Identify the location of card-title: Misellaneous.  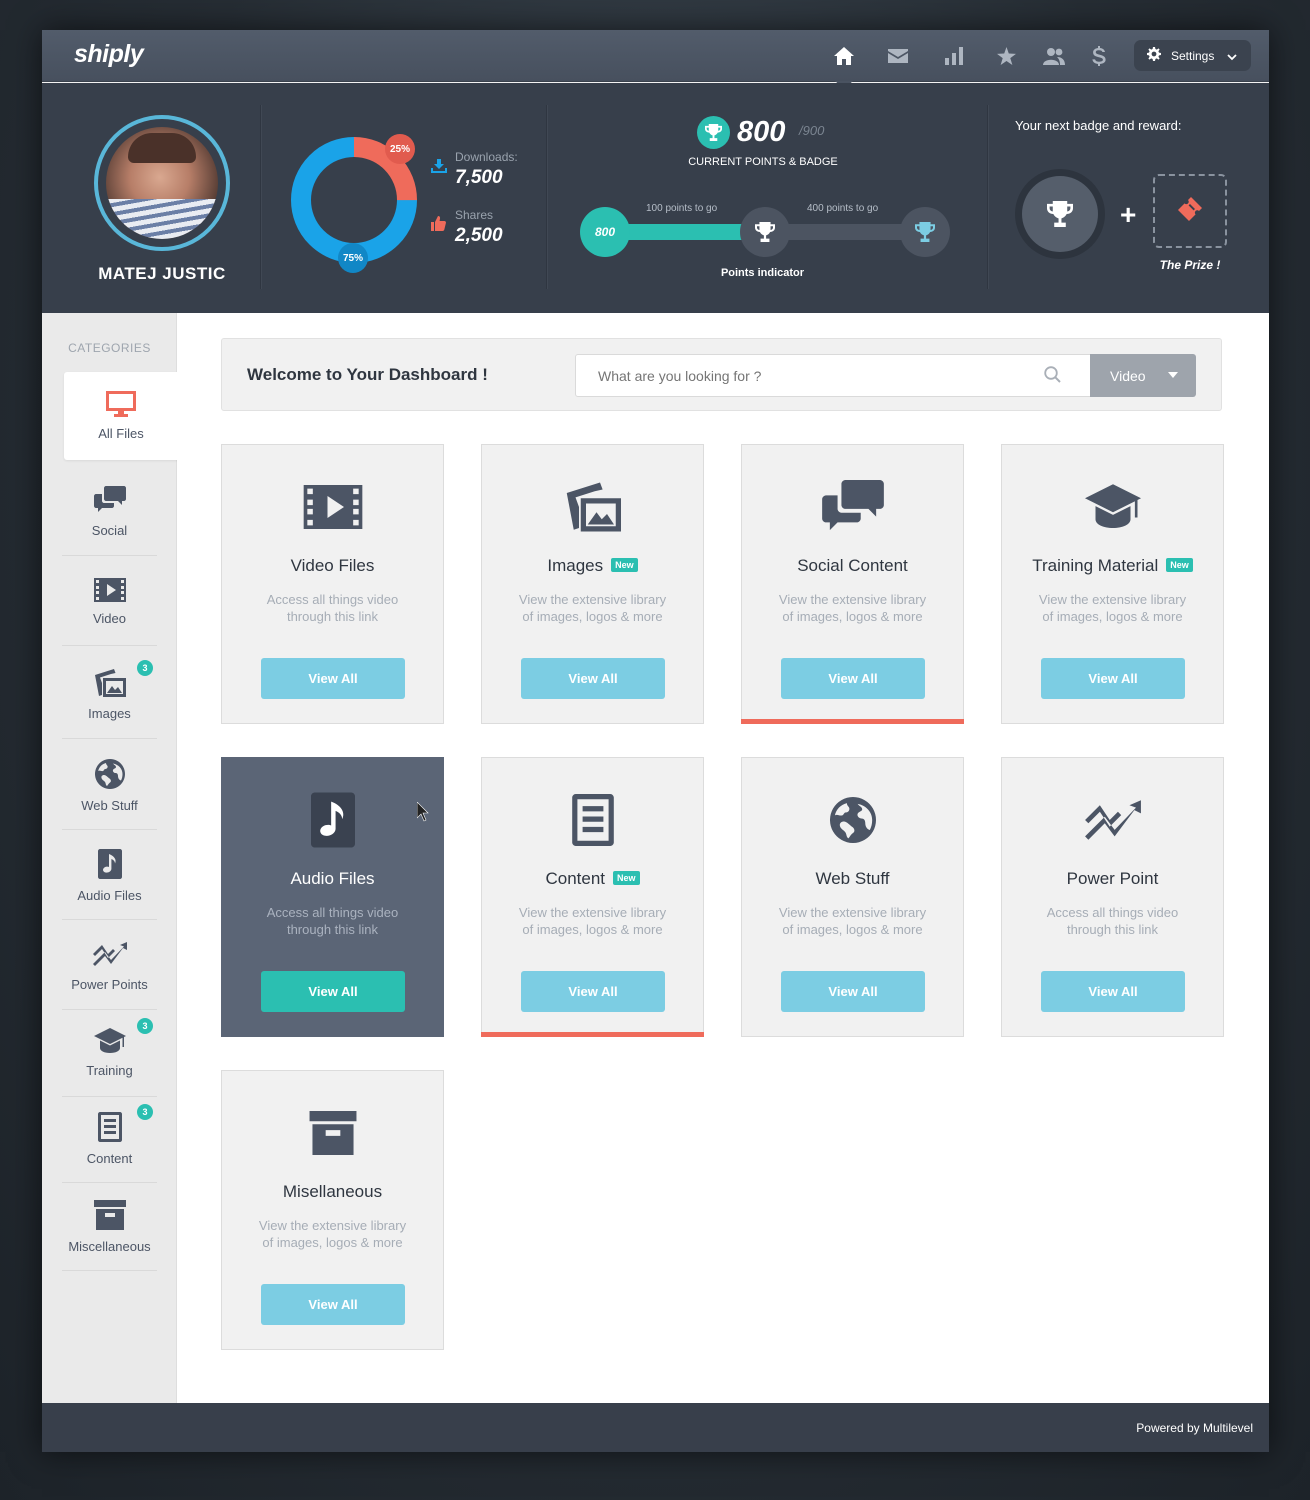
(332, 1191).